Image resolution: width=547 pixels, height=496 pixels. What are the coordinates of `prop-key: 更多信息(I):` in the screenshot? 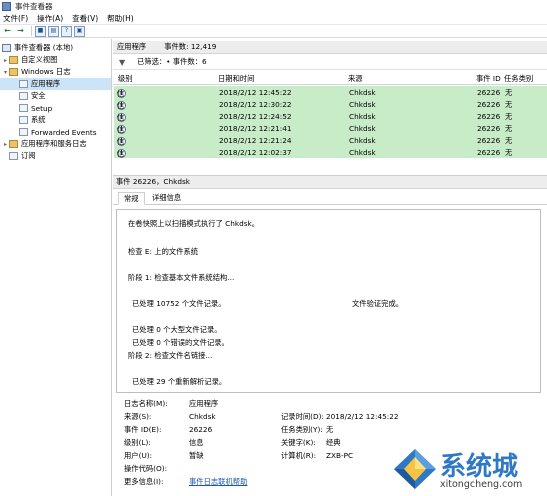 It's located at (144, 481).